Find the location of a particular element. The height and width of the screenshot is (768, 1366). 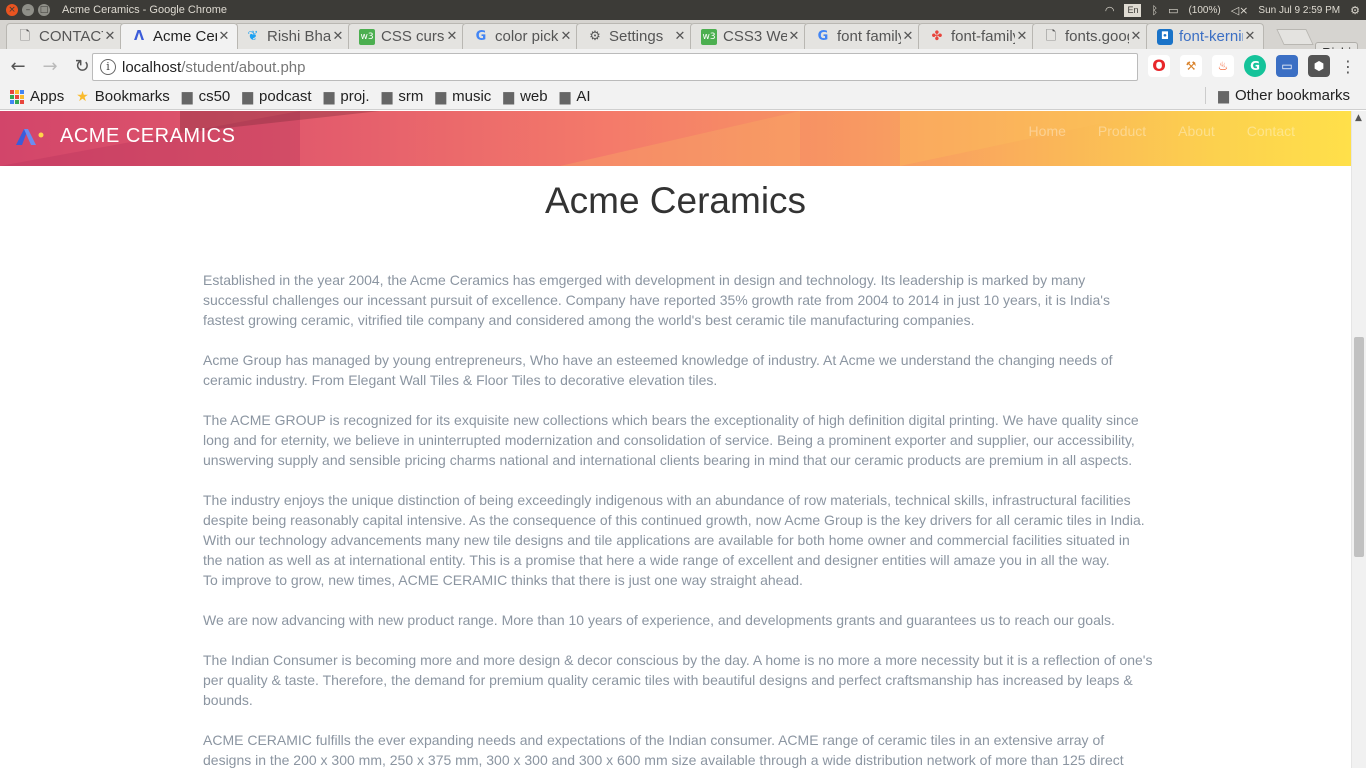

tab-rishi-bhatt: ❦ Rishi Bhatt ✕ is located at coordinates (293, 36).